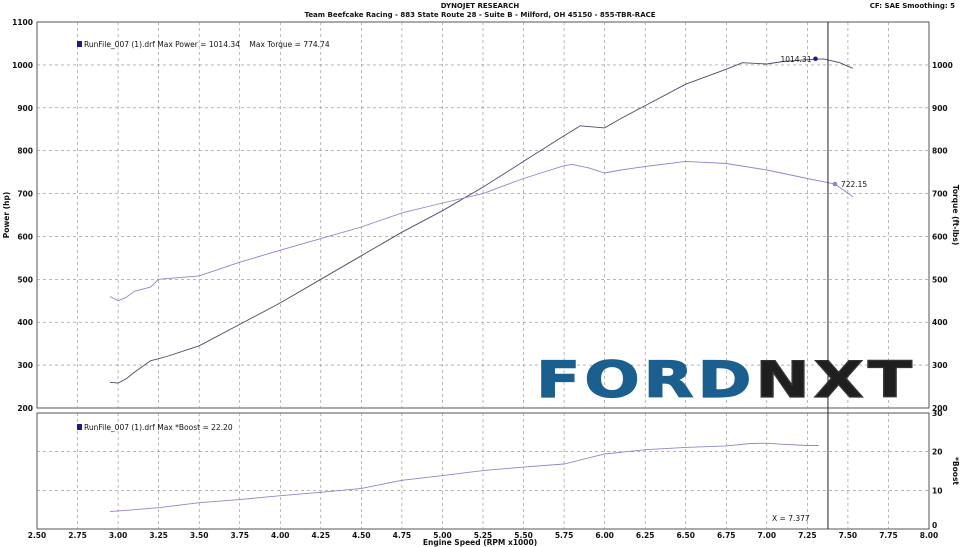 This screenshot has width=960, height=547. Describe the element at coordinates (480, 542) in the screenshot. I see `x-axis-title: Engine Speed (RPM x1000)` at that location.